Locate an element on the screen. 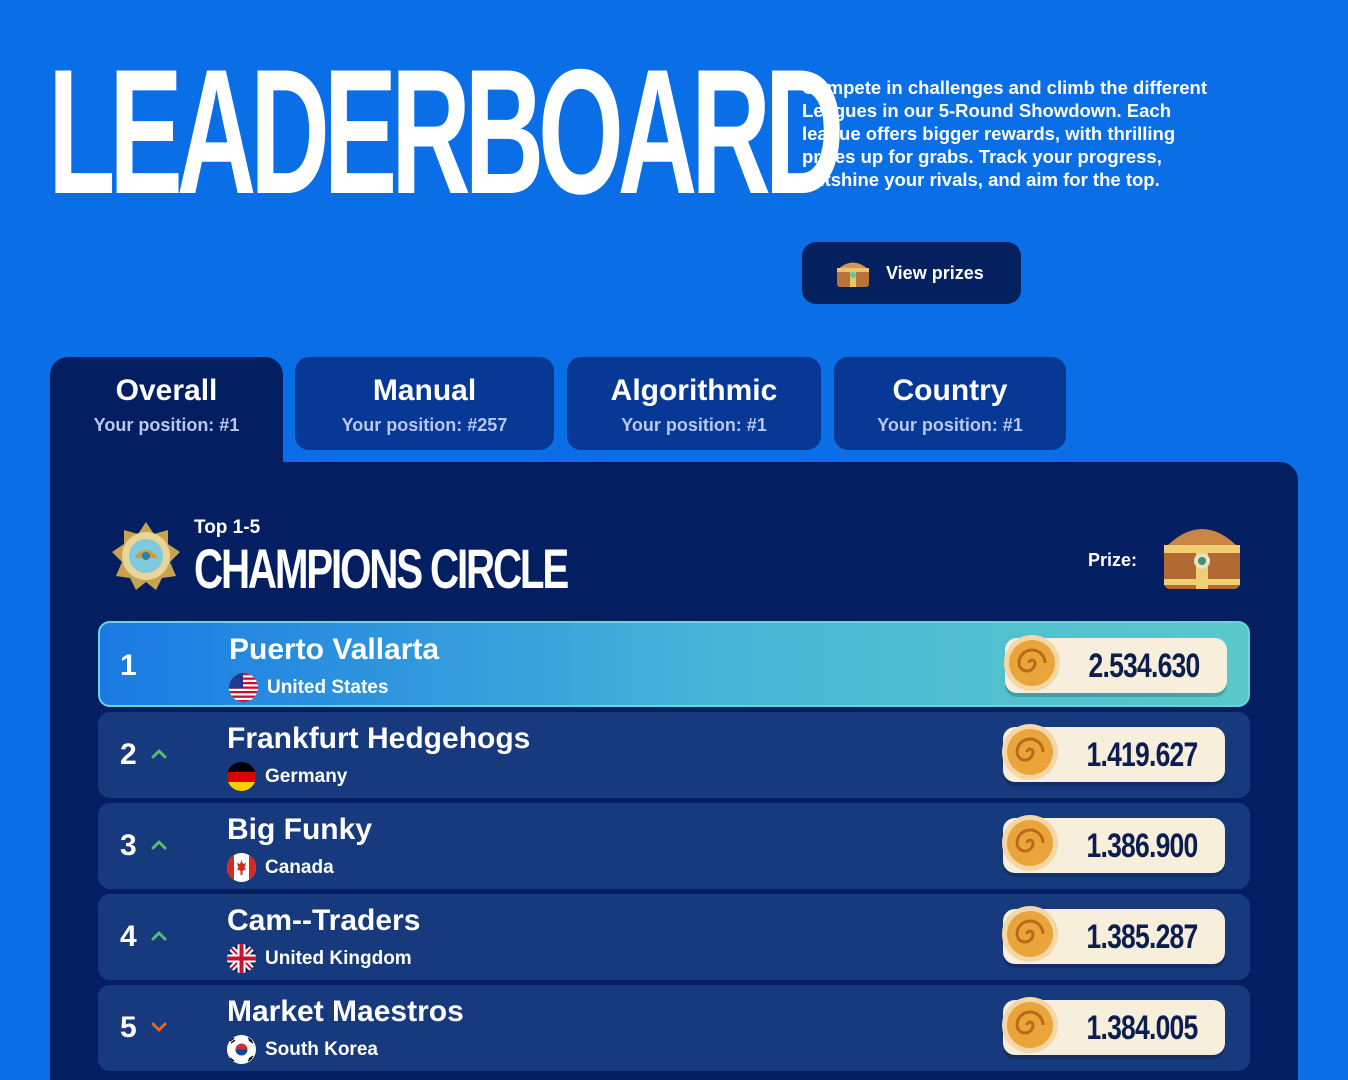 This screenshot has height=1080, width=1348. trend-down-icon is located at coordinates (159, 1027).